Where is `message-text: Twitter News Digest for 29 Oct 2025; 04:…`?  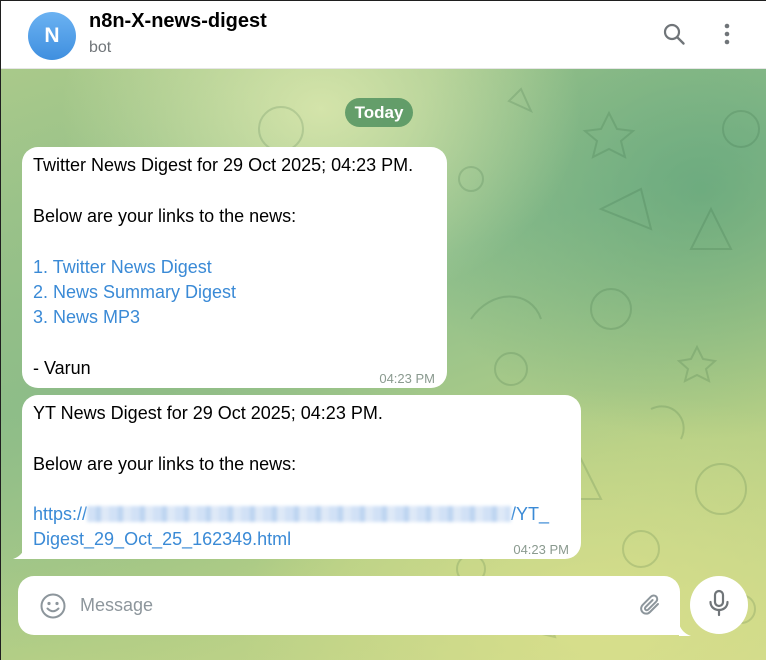 message-text: Twitter News Digest for 29 Oct 2025; 04:… is located at coordinates (223, 165).